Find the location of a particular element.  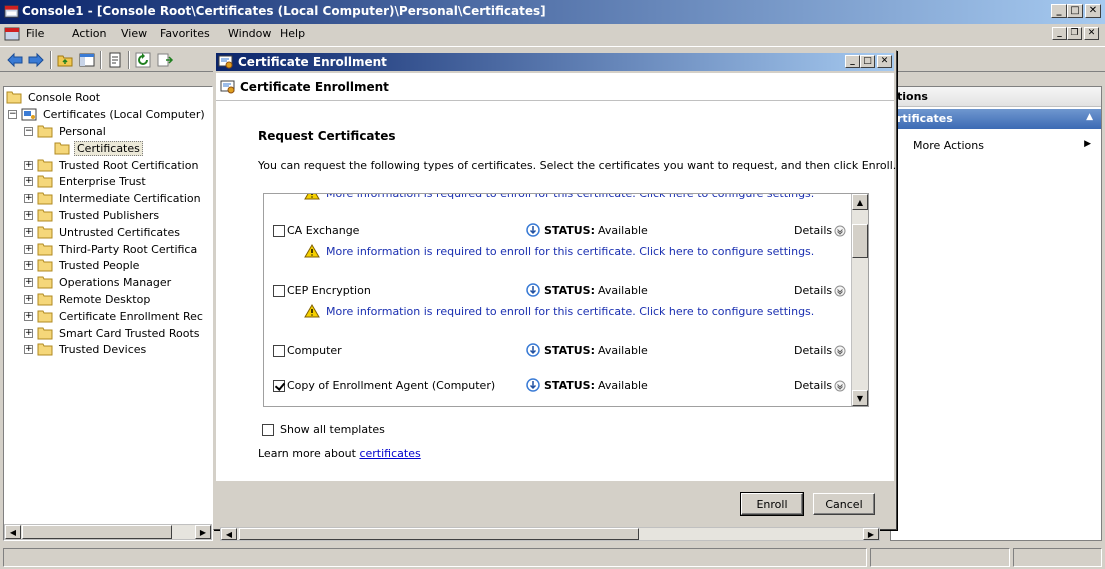

tree-node-certificates: Certificates is located at coordinates (98, 148).